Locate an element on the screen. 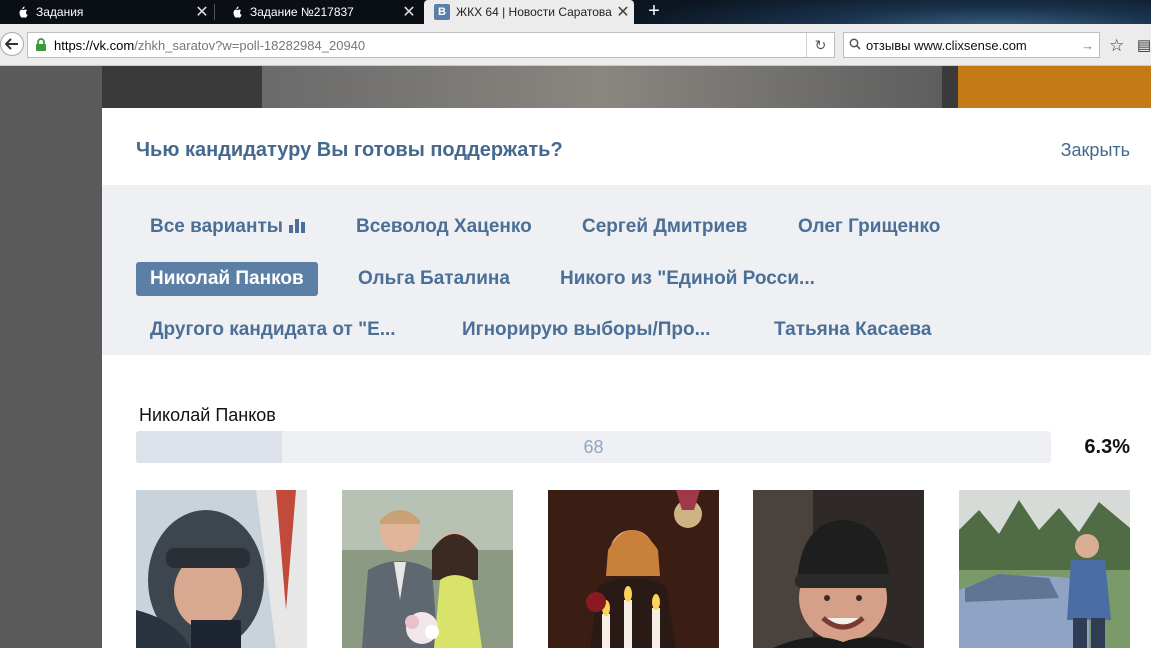  result-progress-bar: 68 is located at coordinates (593, 447).